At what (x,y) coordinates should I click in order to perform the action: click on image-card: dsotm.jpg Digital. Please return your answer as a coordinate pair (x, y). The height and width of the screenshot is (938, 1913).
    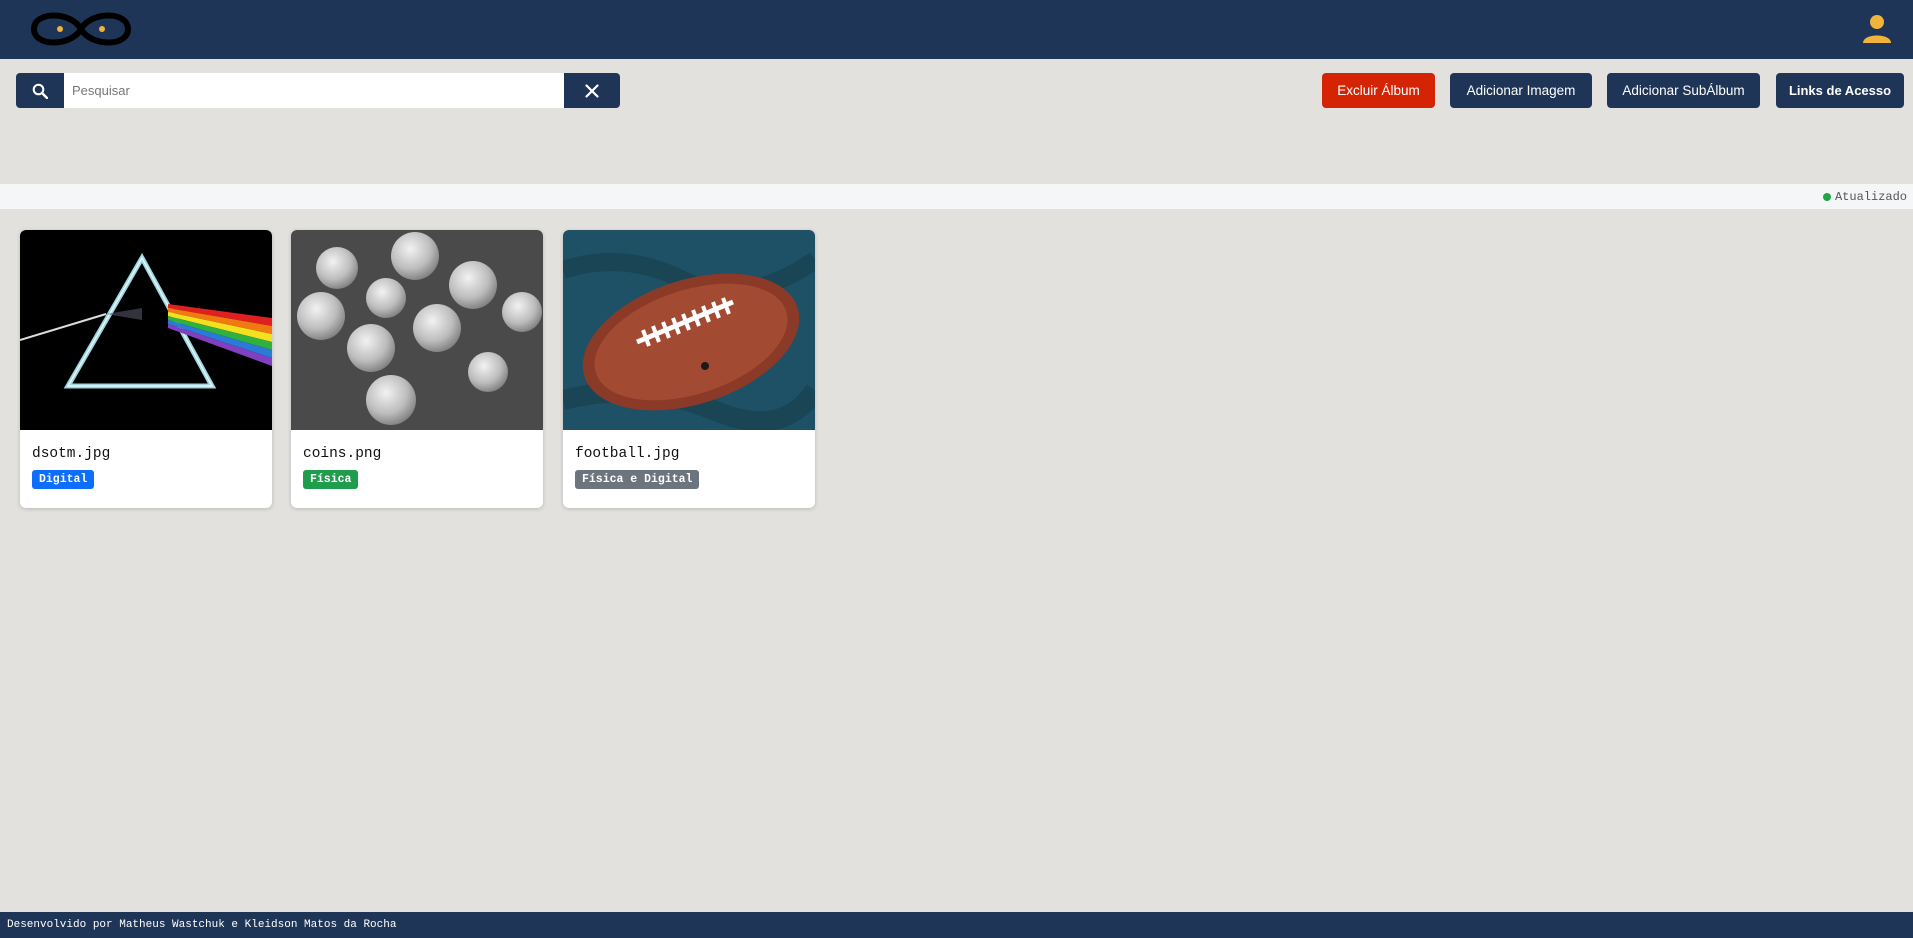
    Looking at the image, I should click on (146, 369).